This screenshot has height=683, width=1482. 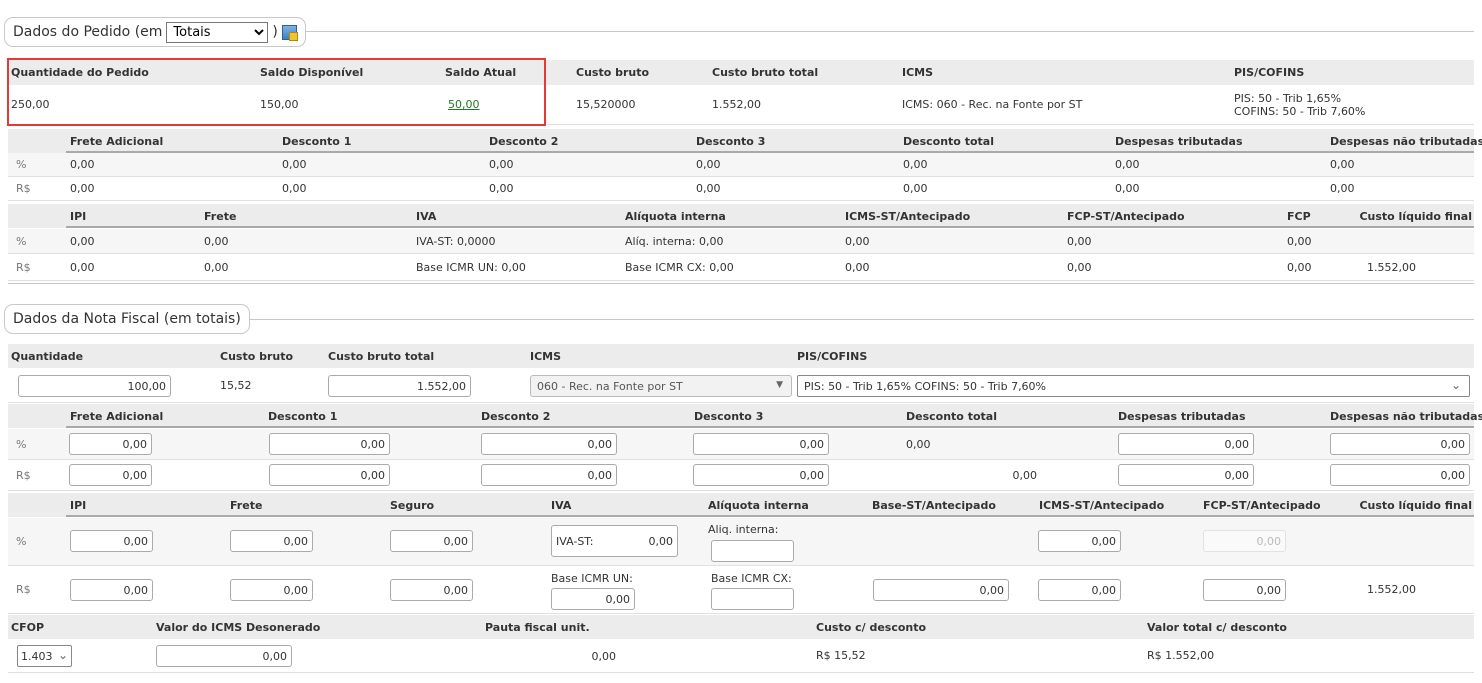 I want to click on header-pis-cofins: PIS/COFINS, so click(x=1269, y=72).